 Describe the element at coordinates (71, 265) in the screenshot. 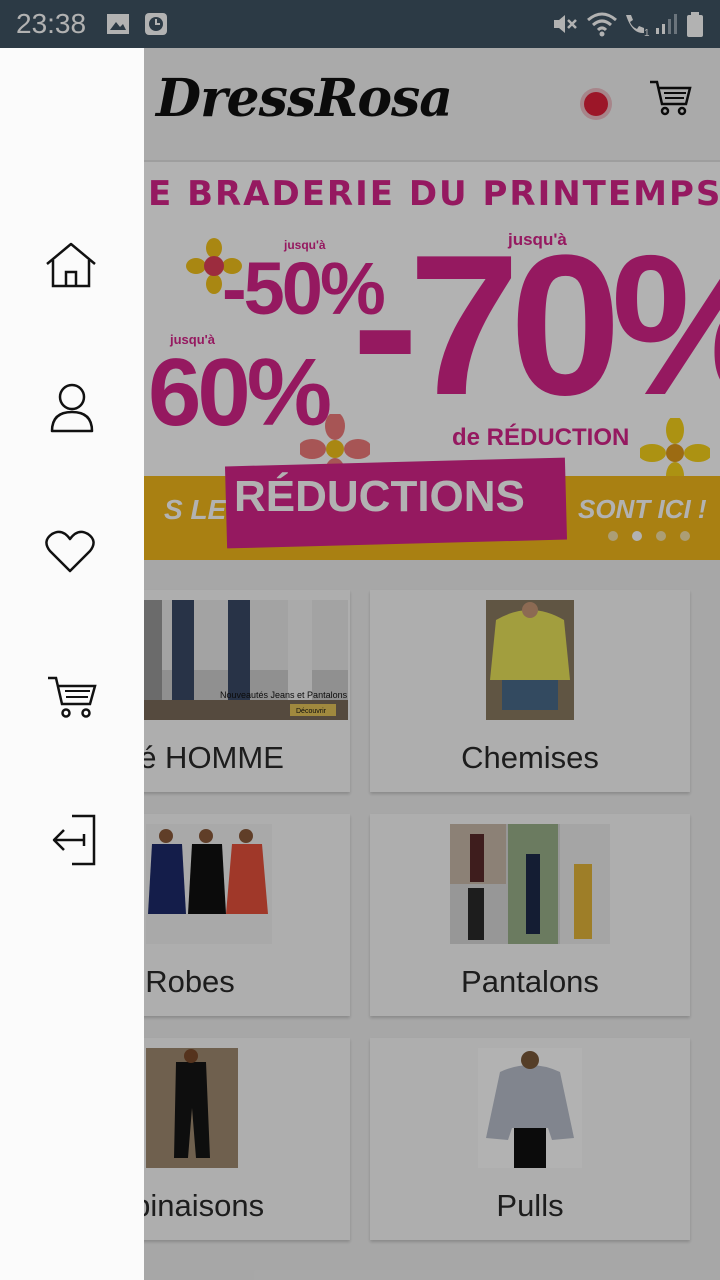

I see `home-icon` at that location.